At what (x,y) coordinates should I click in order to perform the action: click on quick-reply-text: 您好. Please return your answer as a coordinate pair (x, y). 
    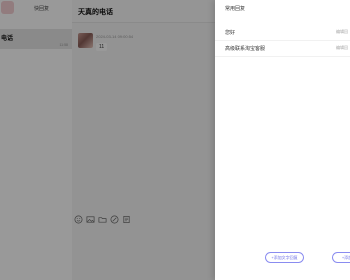
    Looking at the image, I should click on (230, 33).